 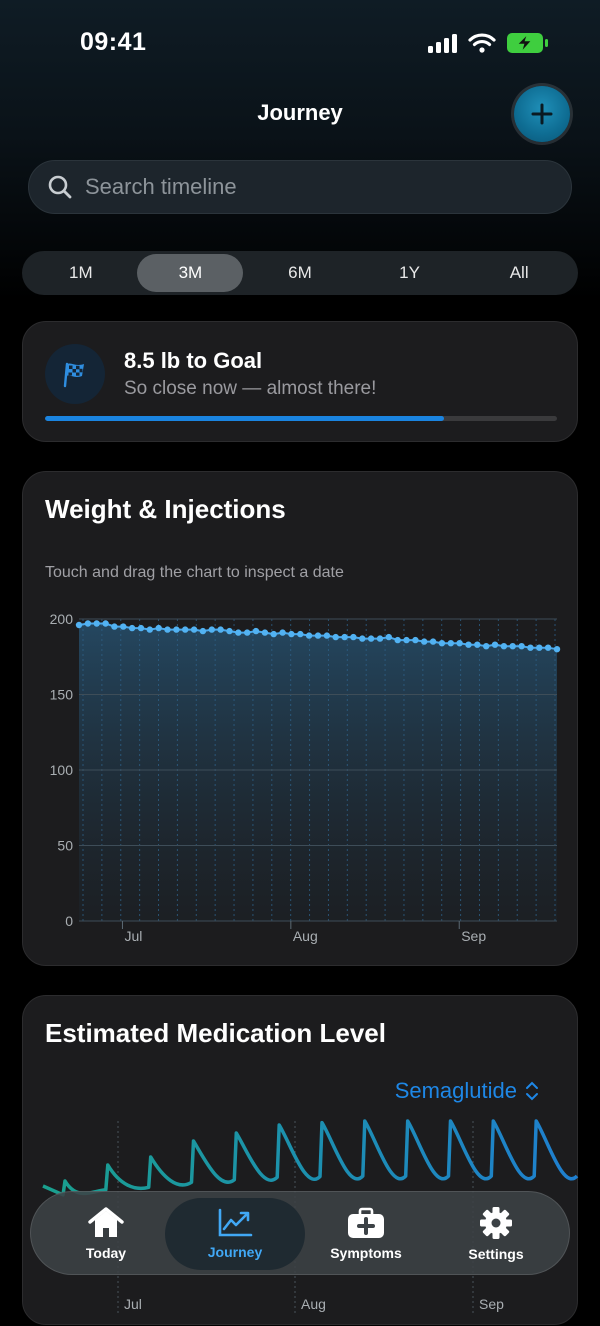 What do you see at coordinates (527, 43) in the screenshot?
I see `battery-charging-icon` at bounding box center [527, 43].